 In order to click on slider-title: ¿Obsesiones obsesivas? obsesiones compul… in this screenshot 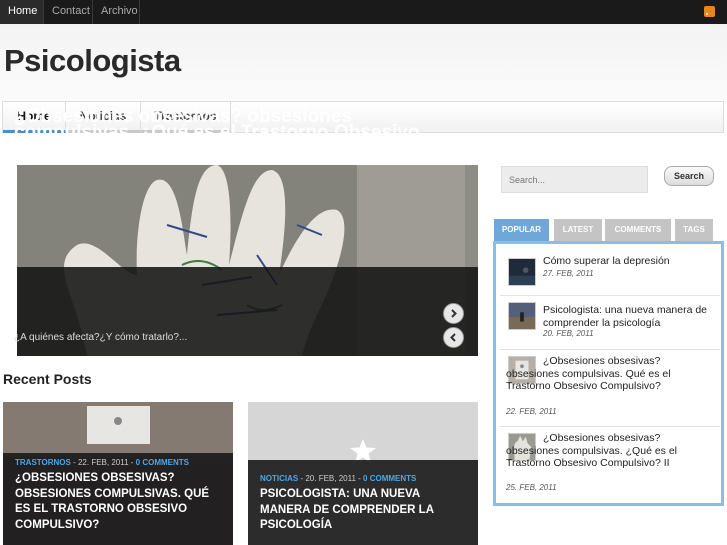, I will do `click(229, 132)`.